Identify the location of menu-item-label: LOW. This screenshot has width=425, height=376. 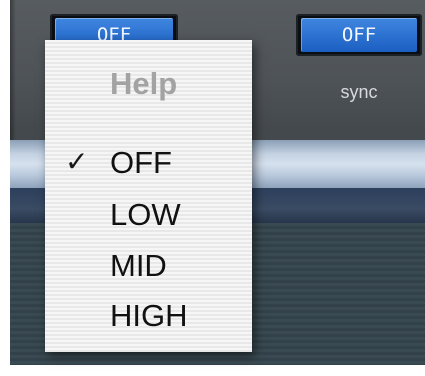
(145, 214).